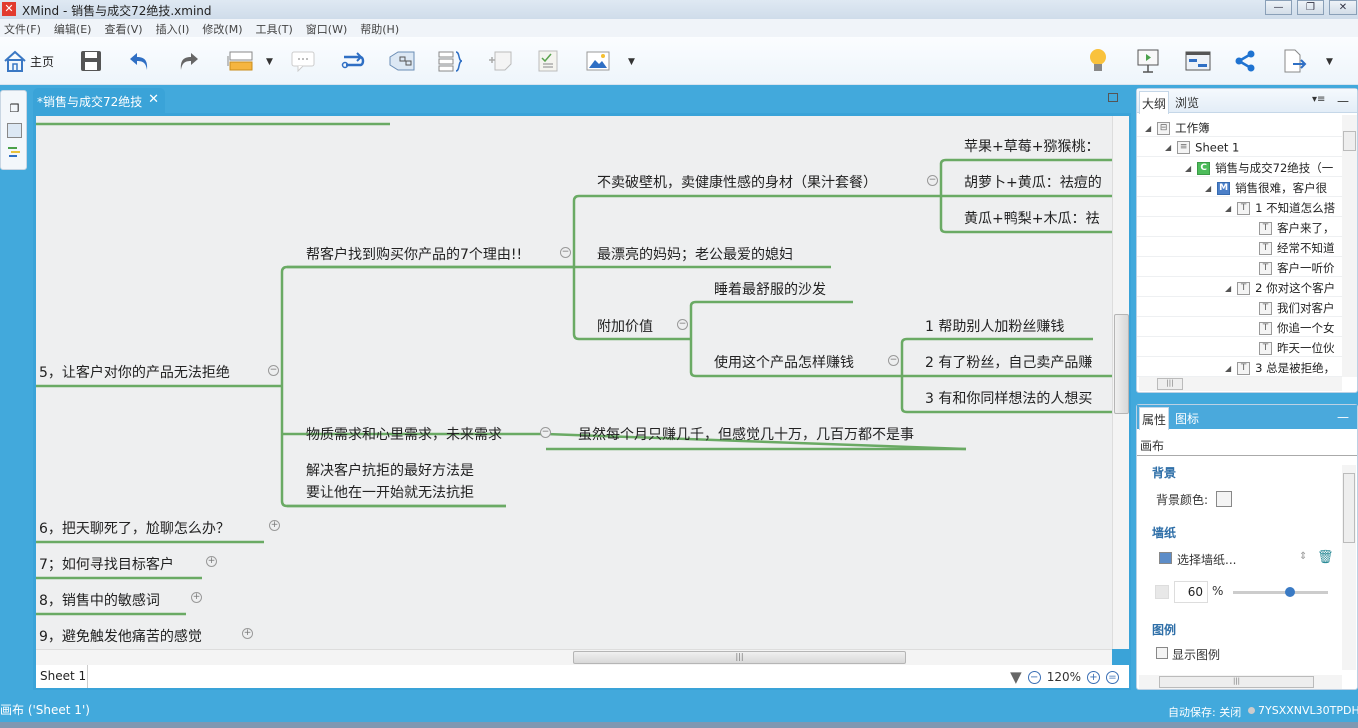  I want to click on outline-row: T 昨天一位伙, so click(1239, 347).